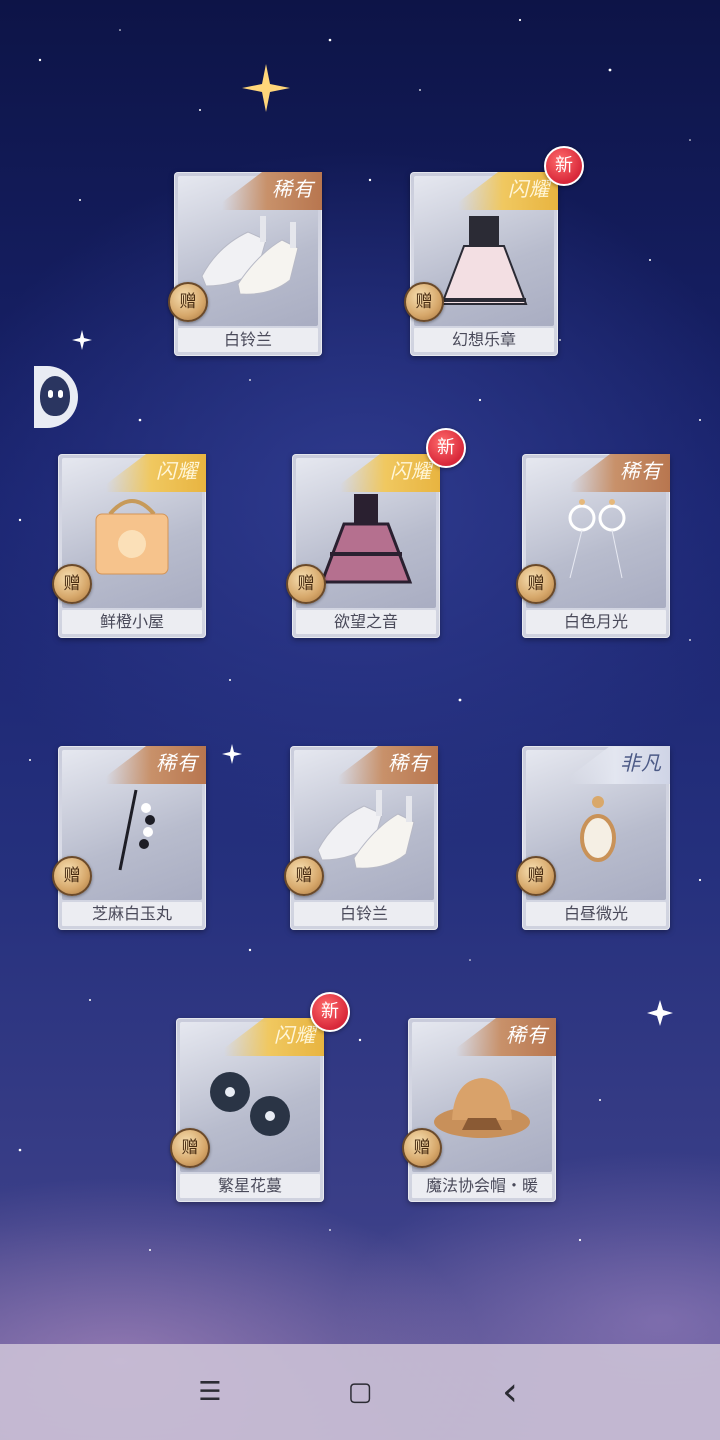 The image size is (720, 1440). I want to click on system-navigation-bar: ☰ ▢ ‹, so click(360, 1392).